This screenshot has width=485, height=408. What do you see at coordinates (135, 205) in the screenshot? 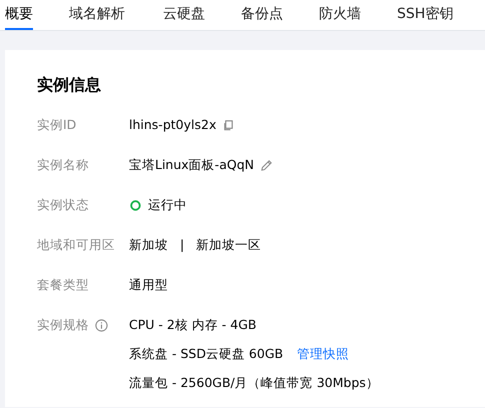
I see `status-dot-icon` at bounding box center [135, 205].